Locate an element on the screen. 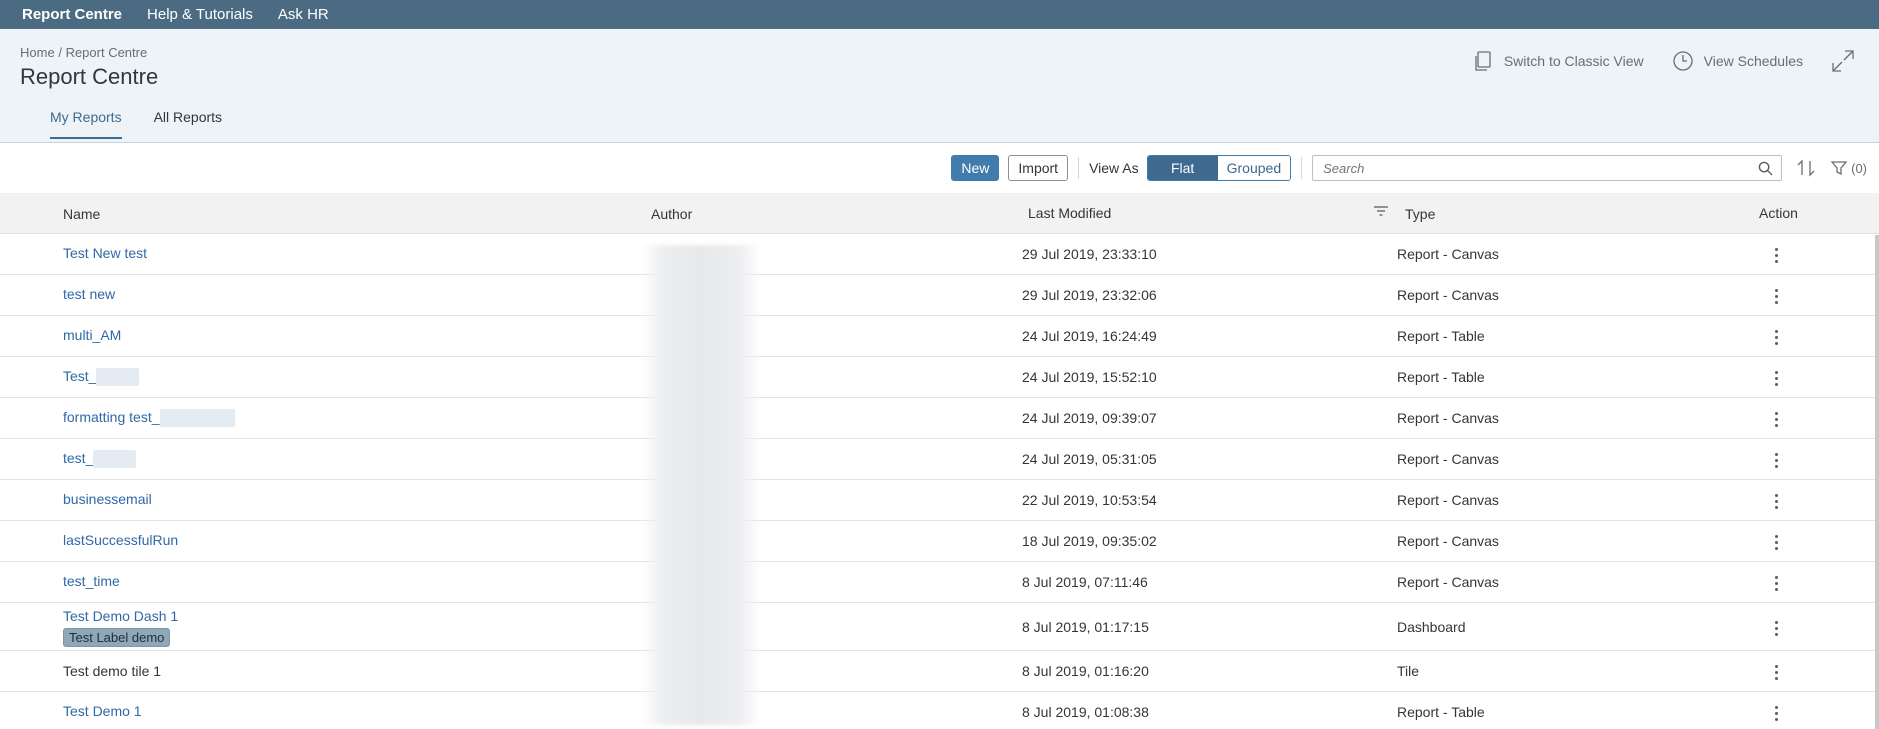  last-modified-cell: 8 Jul 2019, 01:08:38 is located at coordinates (1085, 712).